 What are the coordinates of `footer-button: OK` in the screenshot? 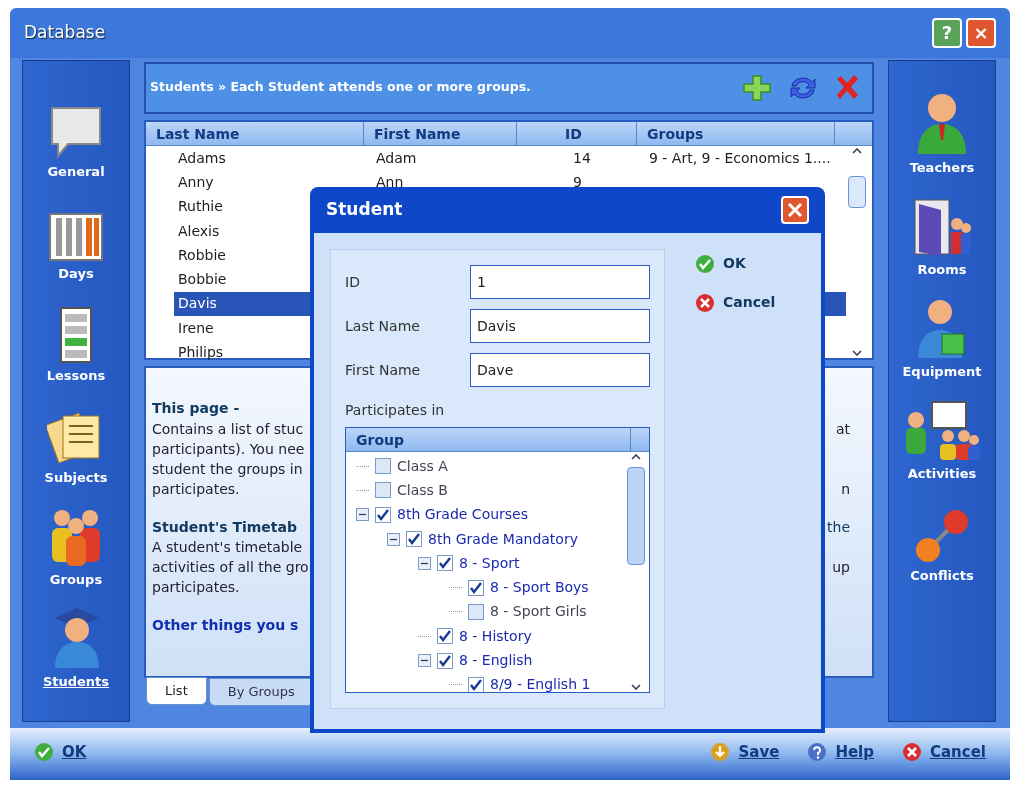 It's located at (74, 752).